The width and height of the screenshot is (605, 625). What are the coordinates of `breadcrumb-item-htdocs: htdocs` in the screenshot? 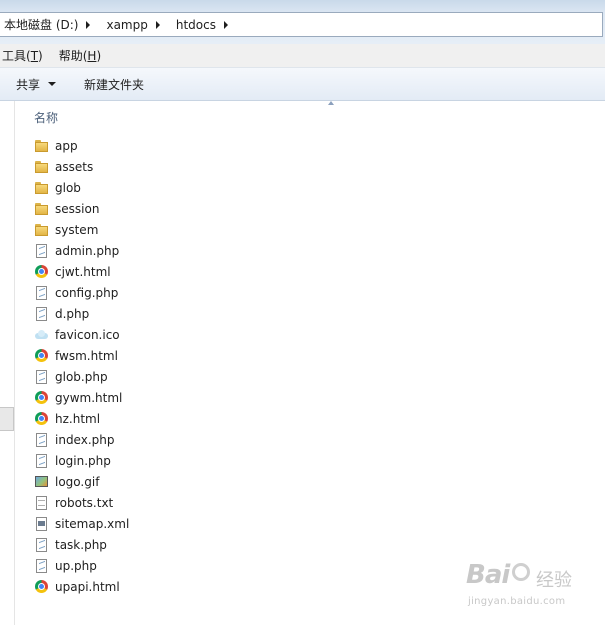 It's located at (206, 24).